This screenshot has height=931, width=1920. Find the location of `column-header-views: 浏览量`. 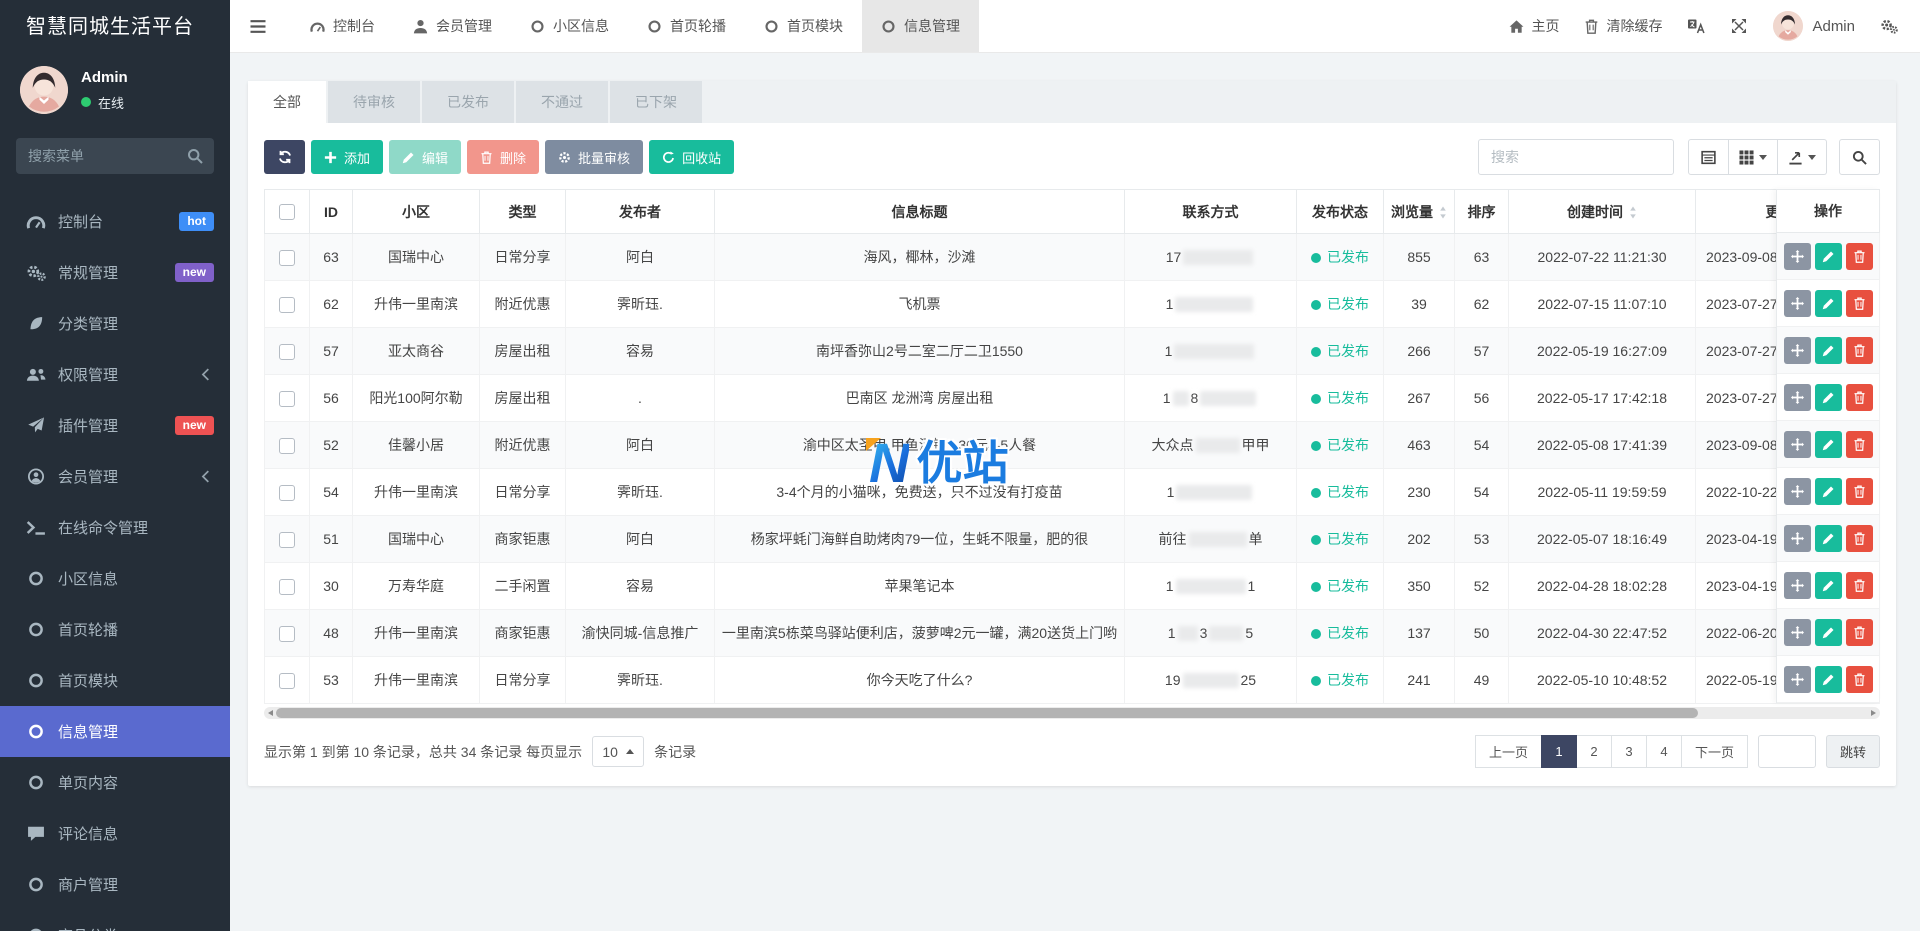

column-header-views: 浏览量 is located at coordinates (1419, 211).